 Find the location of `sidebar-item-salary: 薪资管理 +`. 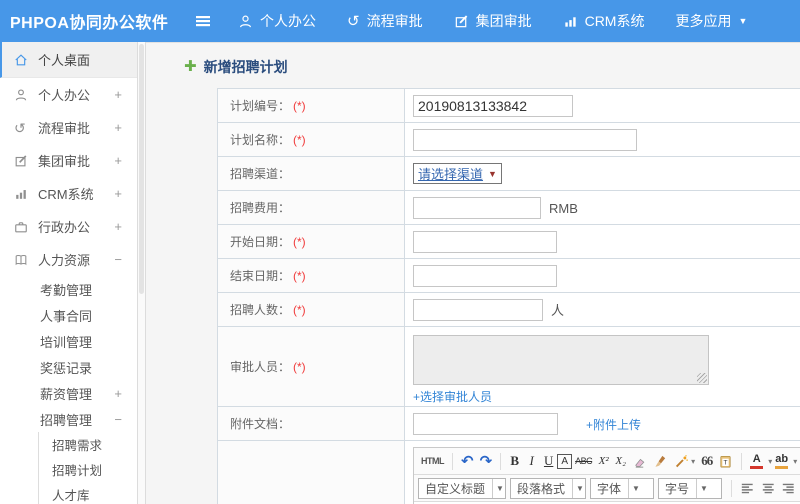

sidebar-item-salary: 薪资管理 + is located at coordinates (68, 393).